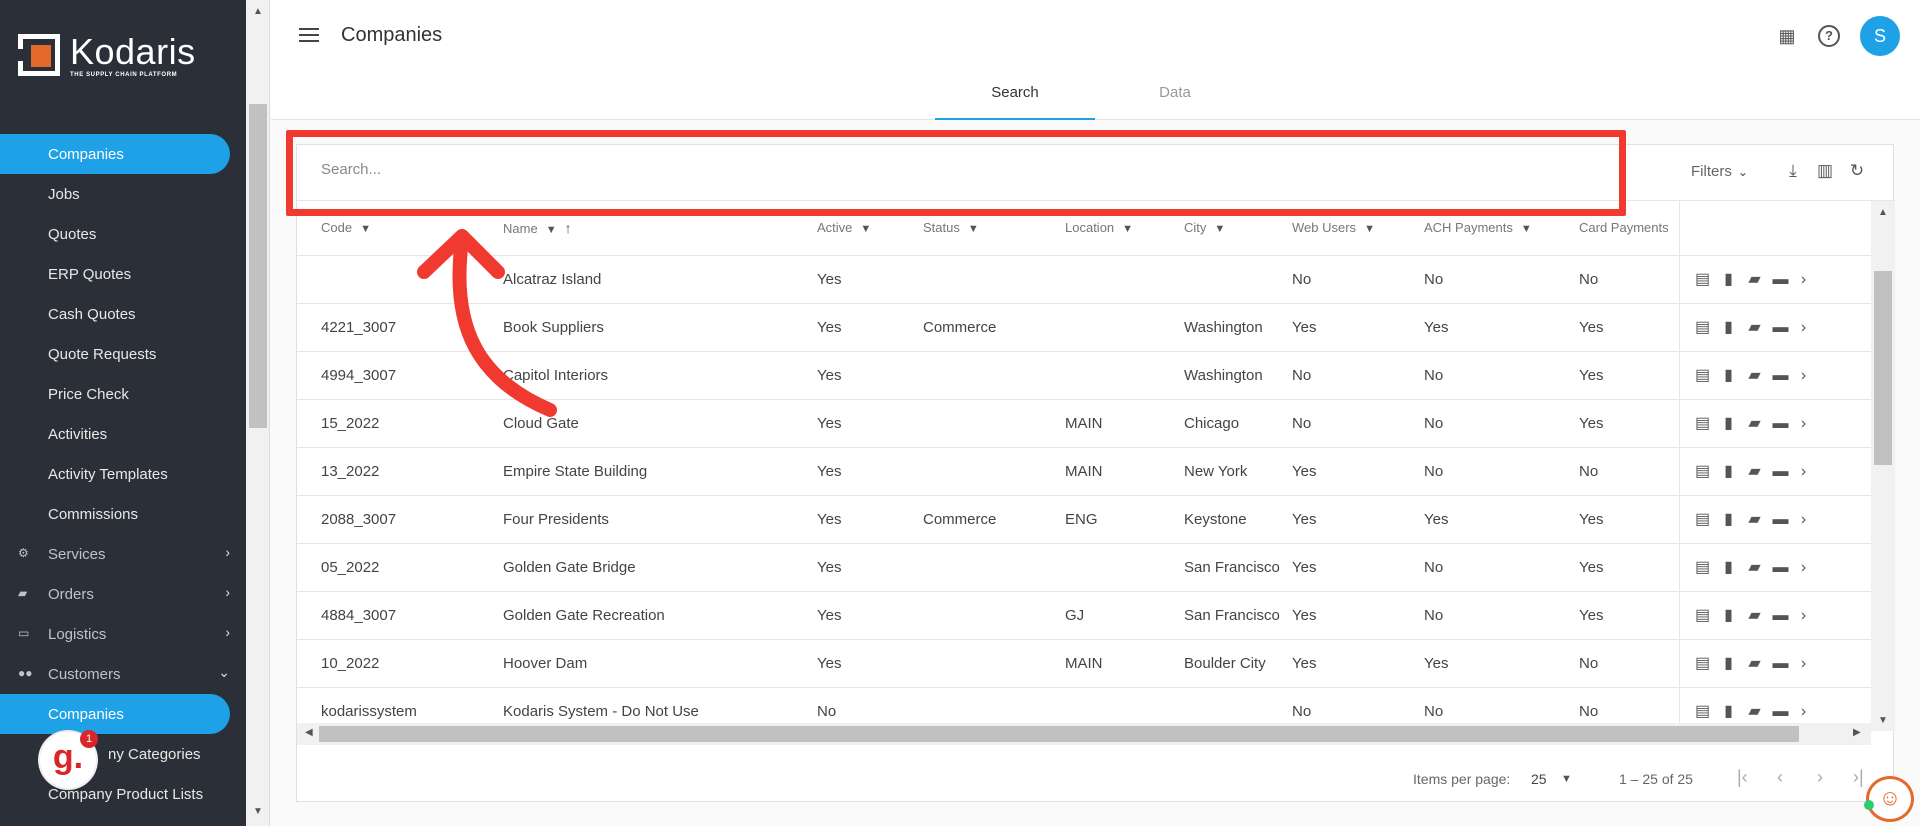 This screenshot has width=1920, height=826. I want to click on sidebar-group-services: ⚙ Services ›, so click(115, 554).